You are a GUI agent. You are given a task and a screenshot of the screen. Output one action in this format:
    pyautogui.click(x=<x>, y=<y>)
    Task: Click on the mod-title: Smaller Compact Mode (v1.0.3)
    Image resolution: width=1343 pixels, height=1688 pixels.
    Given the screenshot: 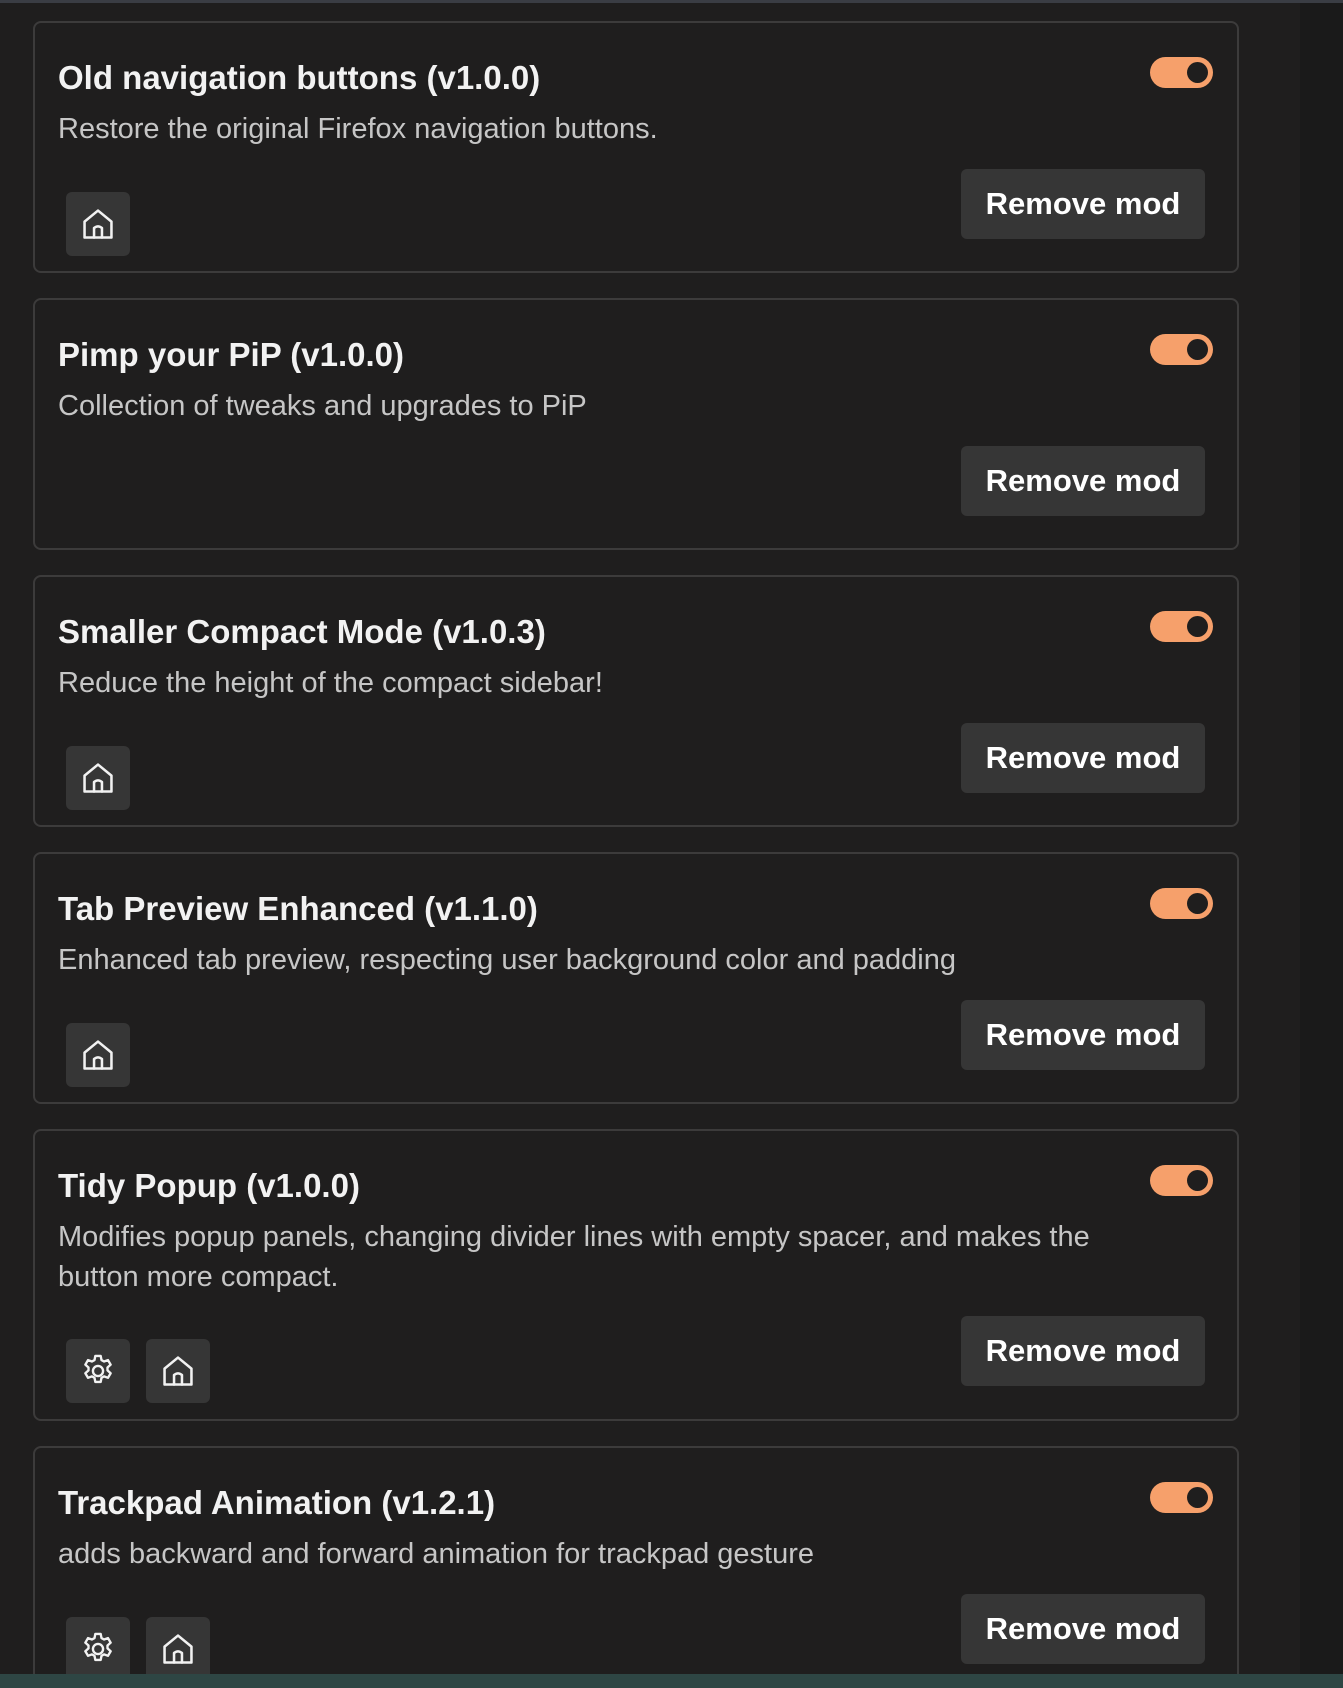 What is the action you would take?
    pyautogui.click(x=302, y=631)
    